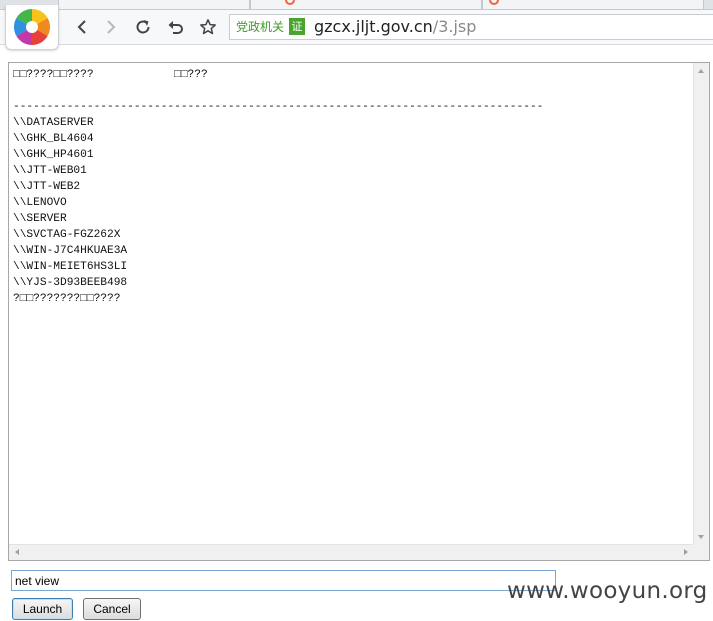 This screenshot has width=713, height=621. What do you see at coordinates (42, 609) in the screenshot?
I see `launch-button: Launch` at bounding box center [42, 609].